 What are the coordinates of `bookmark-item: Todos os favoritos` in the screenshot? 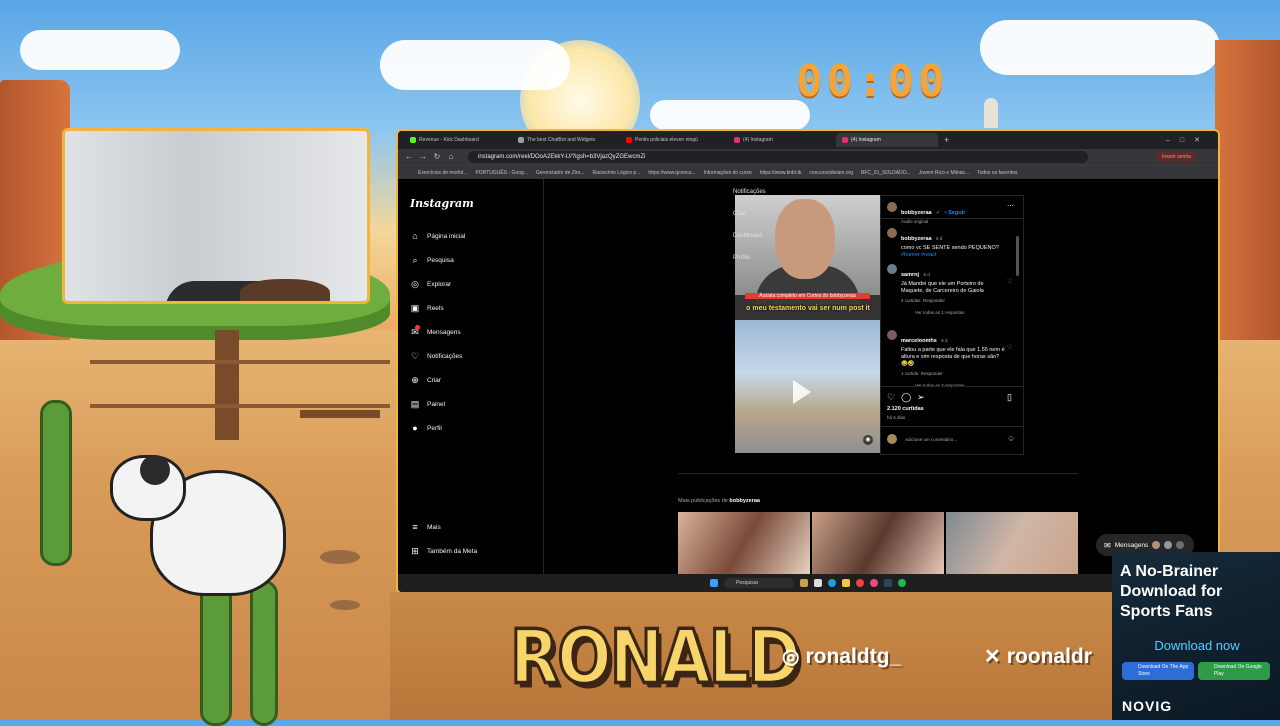 It's located at (997, 173).